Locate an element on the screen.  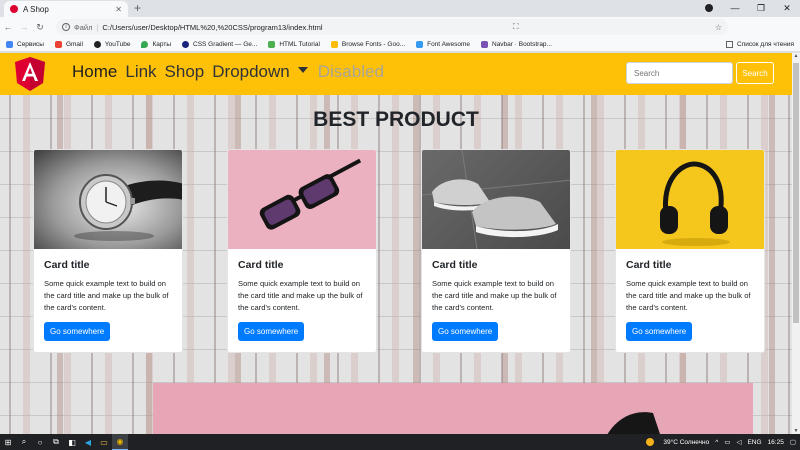
nav-links: Home Link Shop Dropdown Disabled is located at coordinates (232, 72).